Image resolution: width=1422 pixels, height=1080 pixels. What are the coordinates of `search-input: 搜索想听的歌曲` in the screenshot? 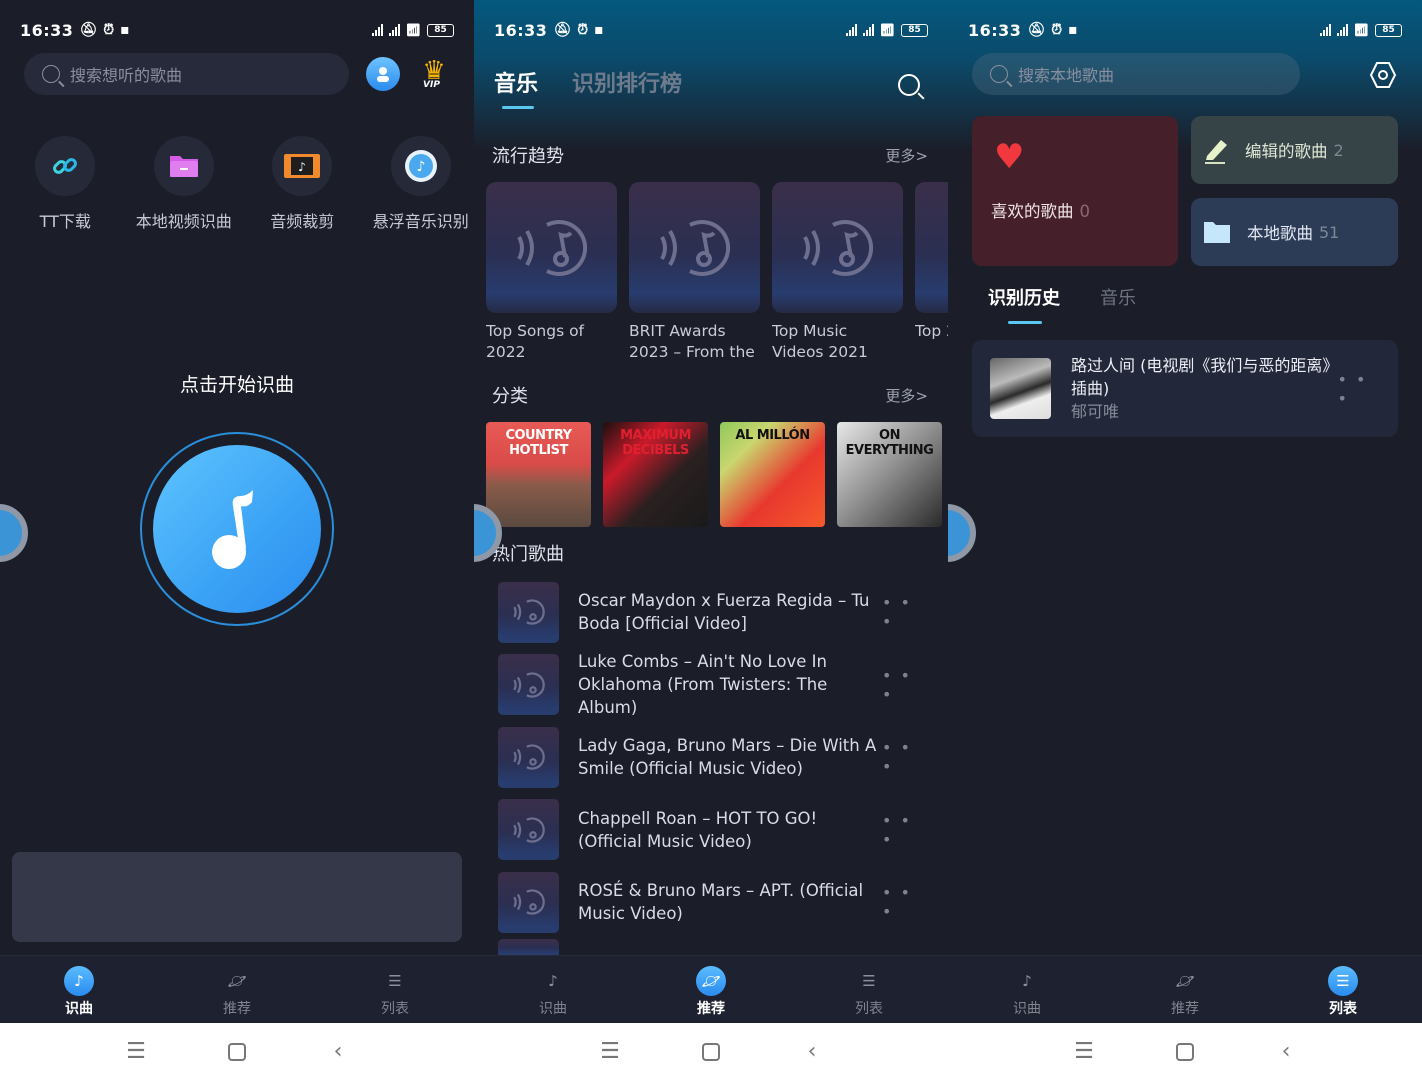 It's located at (186, 74).